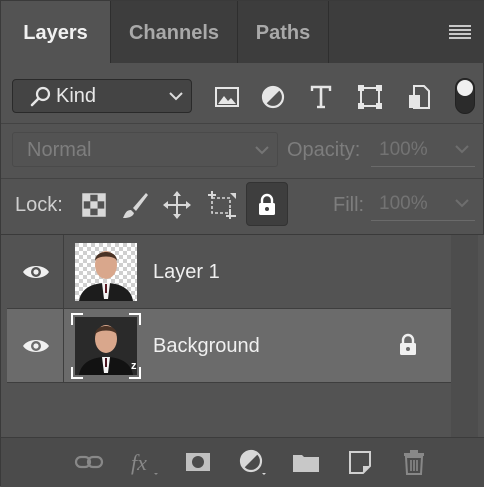  Describe the element at coordinates (460, 32) in the screenshot. I see `panel-menu-icon` at that location.